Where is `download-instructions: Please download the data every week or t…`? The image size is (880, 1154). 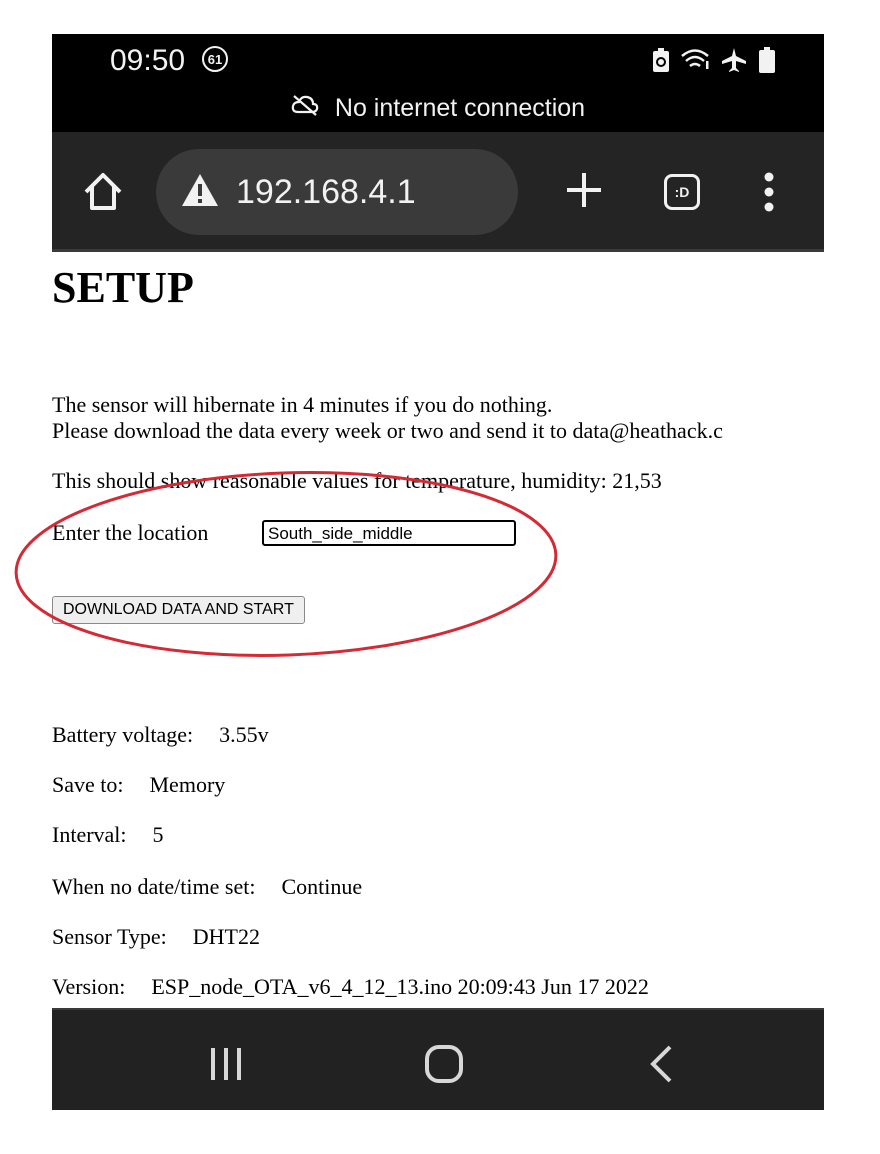 download-instructions: Please download the data every week or t… is located at coordinates (387, 430).